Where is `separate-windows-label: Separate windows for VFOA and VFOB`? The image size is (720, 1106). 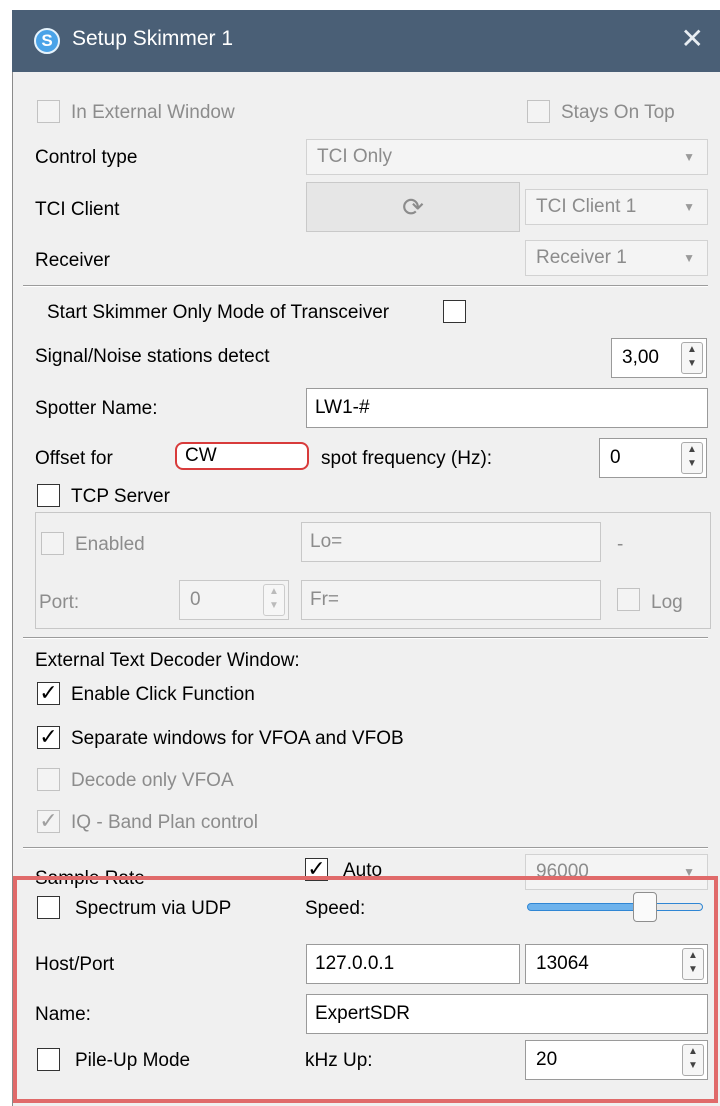 separate-windows-label: Separate windows for VFOA and VFOB is located at coordinates (237, 738).